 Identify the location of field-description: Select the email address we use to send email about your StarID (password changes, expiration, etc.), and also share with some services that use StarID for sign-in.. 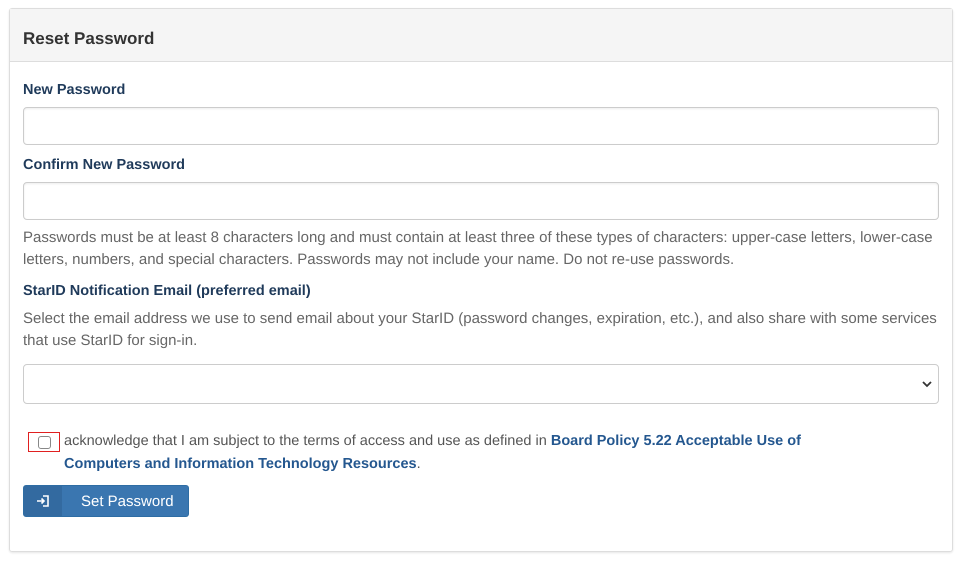
(480, 330).